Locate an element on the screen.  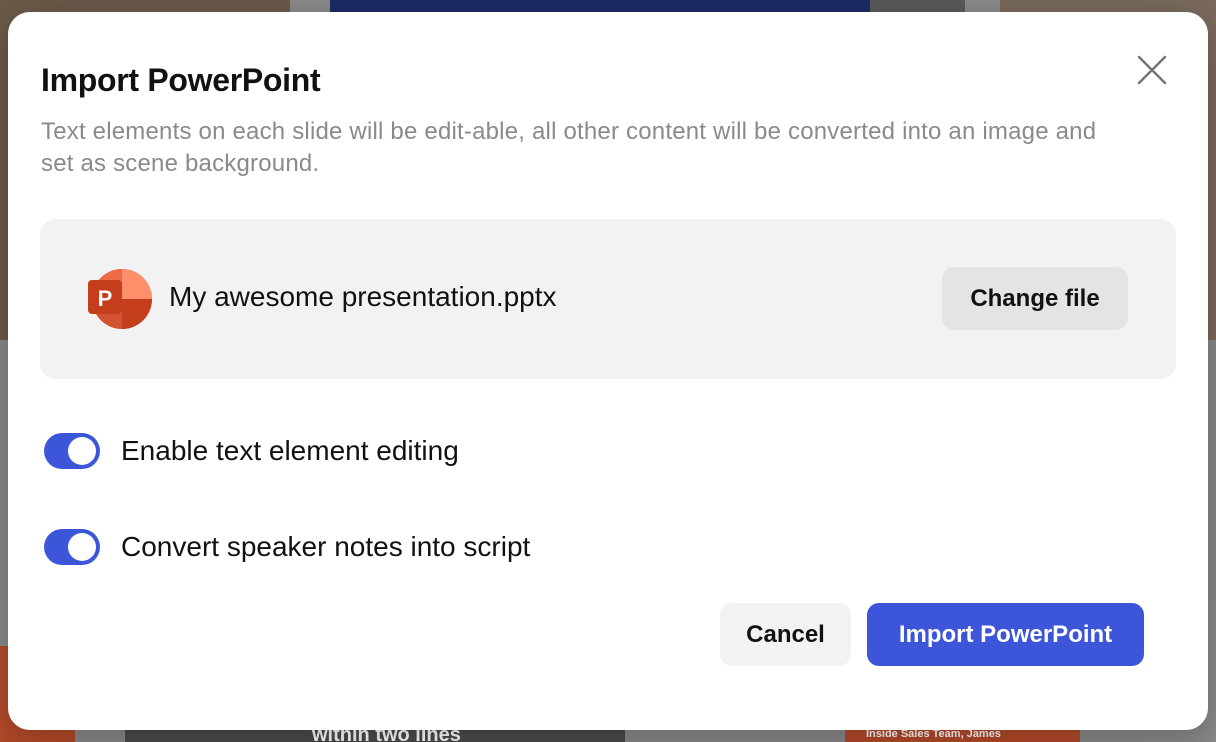
enable-text-editing-toggle is located at coordinates (72, 451).